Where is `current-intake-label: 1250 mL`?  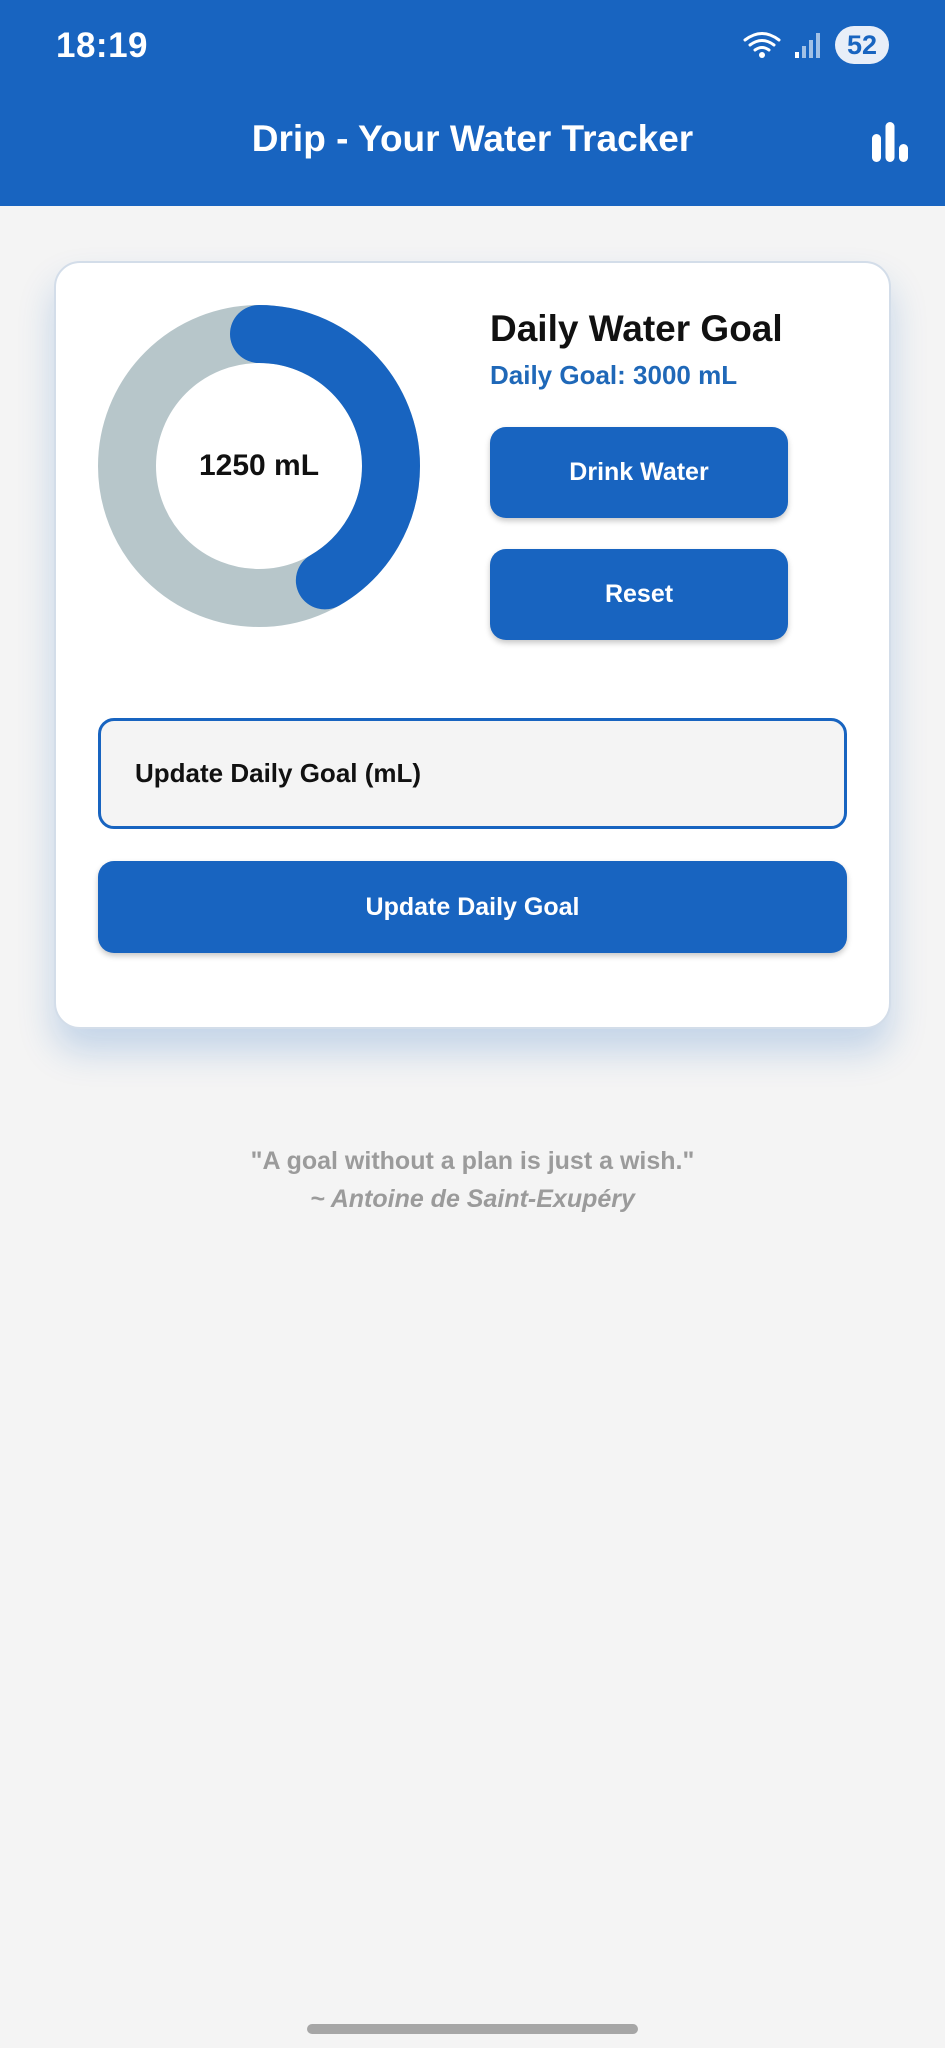
current-intake-label: 1250 mL is located at coordinates (259, 465).